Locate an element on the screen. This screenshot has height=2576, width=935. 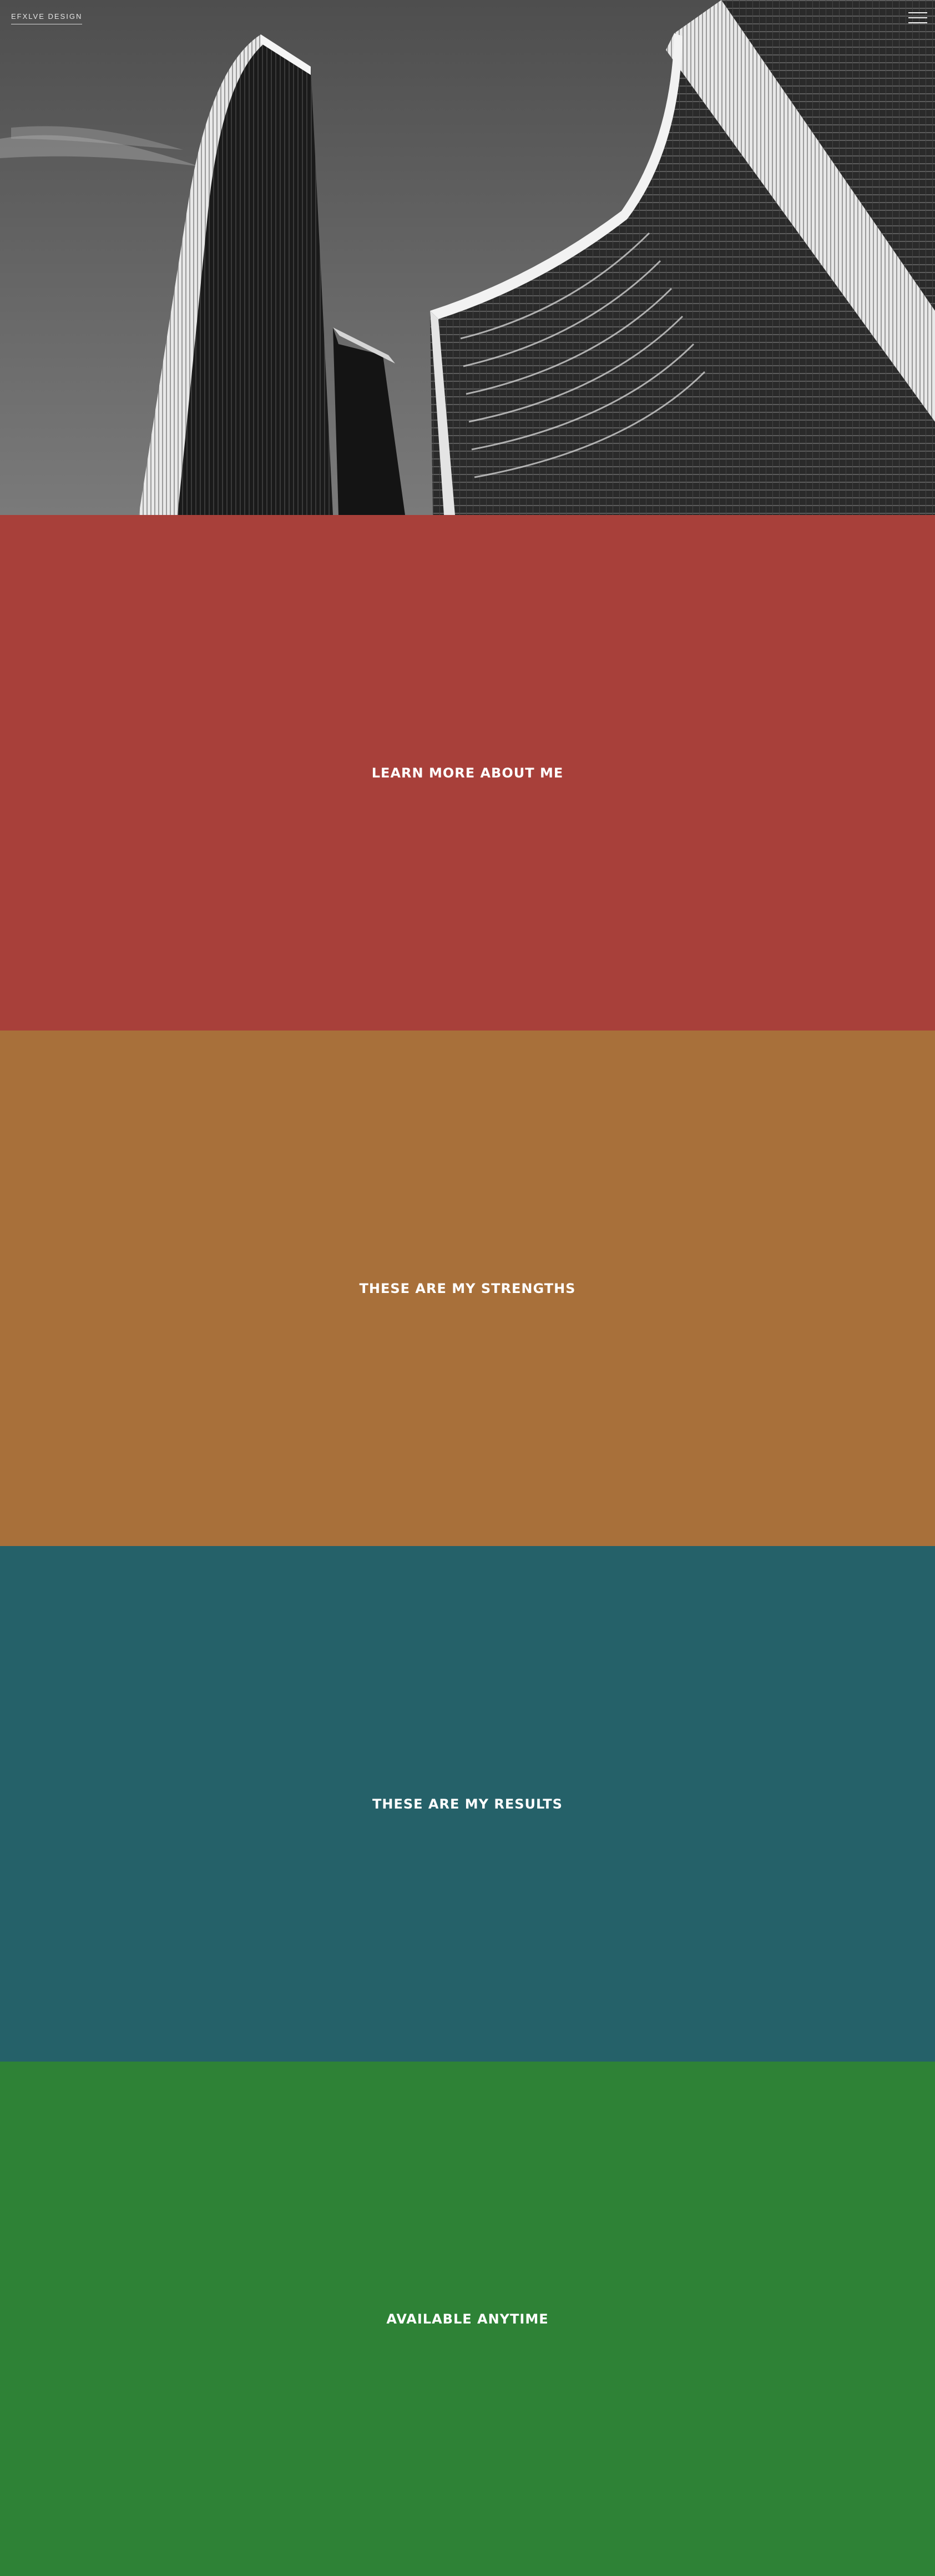
results-link: THESE ARE MY RESULTS is located at coordinates (467, 1804).